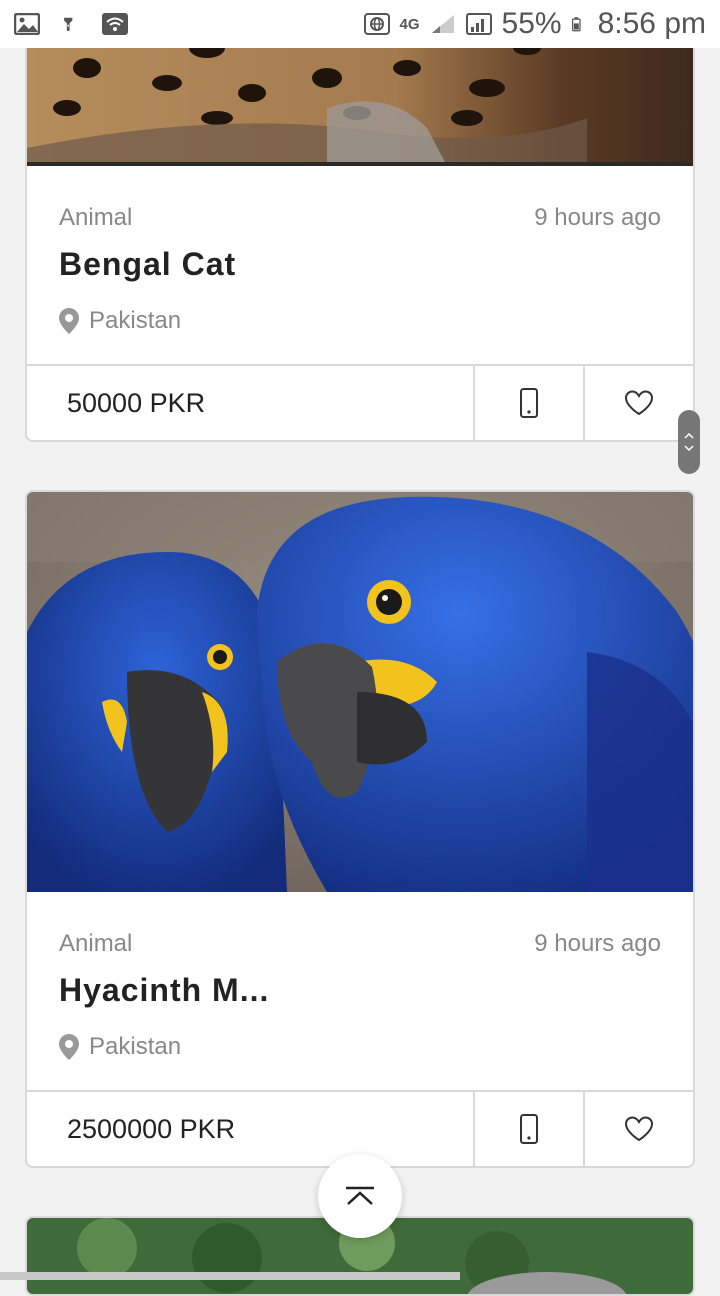 The width and height of the screenshot is (720, 1296). What do you see at coordinates (689, 448) in the screenshot?
I see `chevron-down-icon` at bounding box center [689, 448].